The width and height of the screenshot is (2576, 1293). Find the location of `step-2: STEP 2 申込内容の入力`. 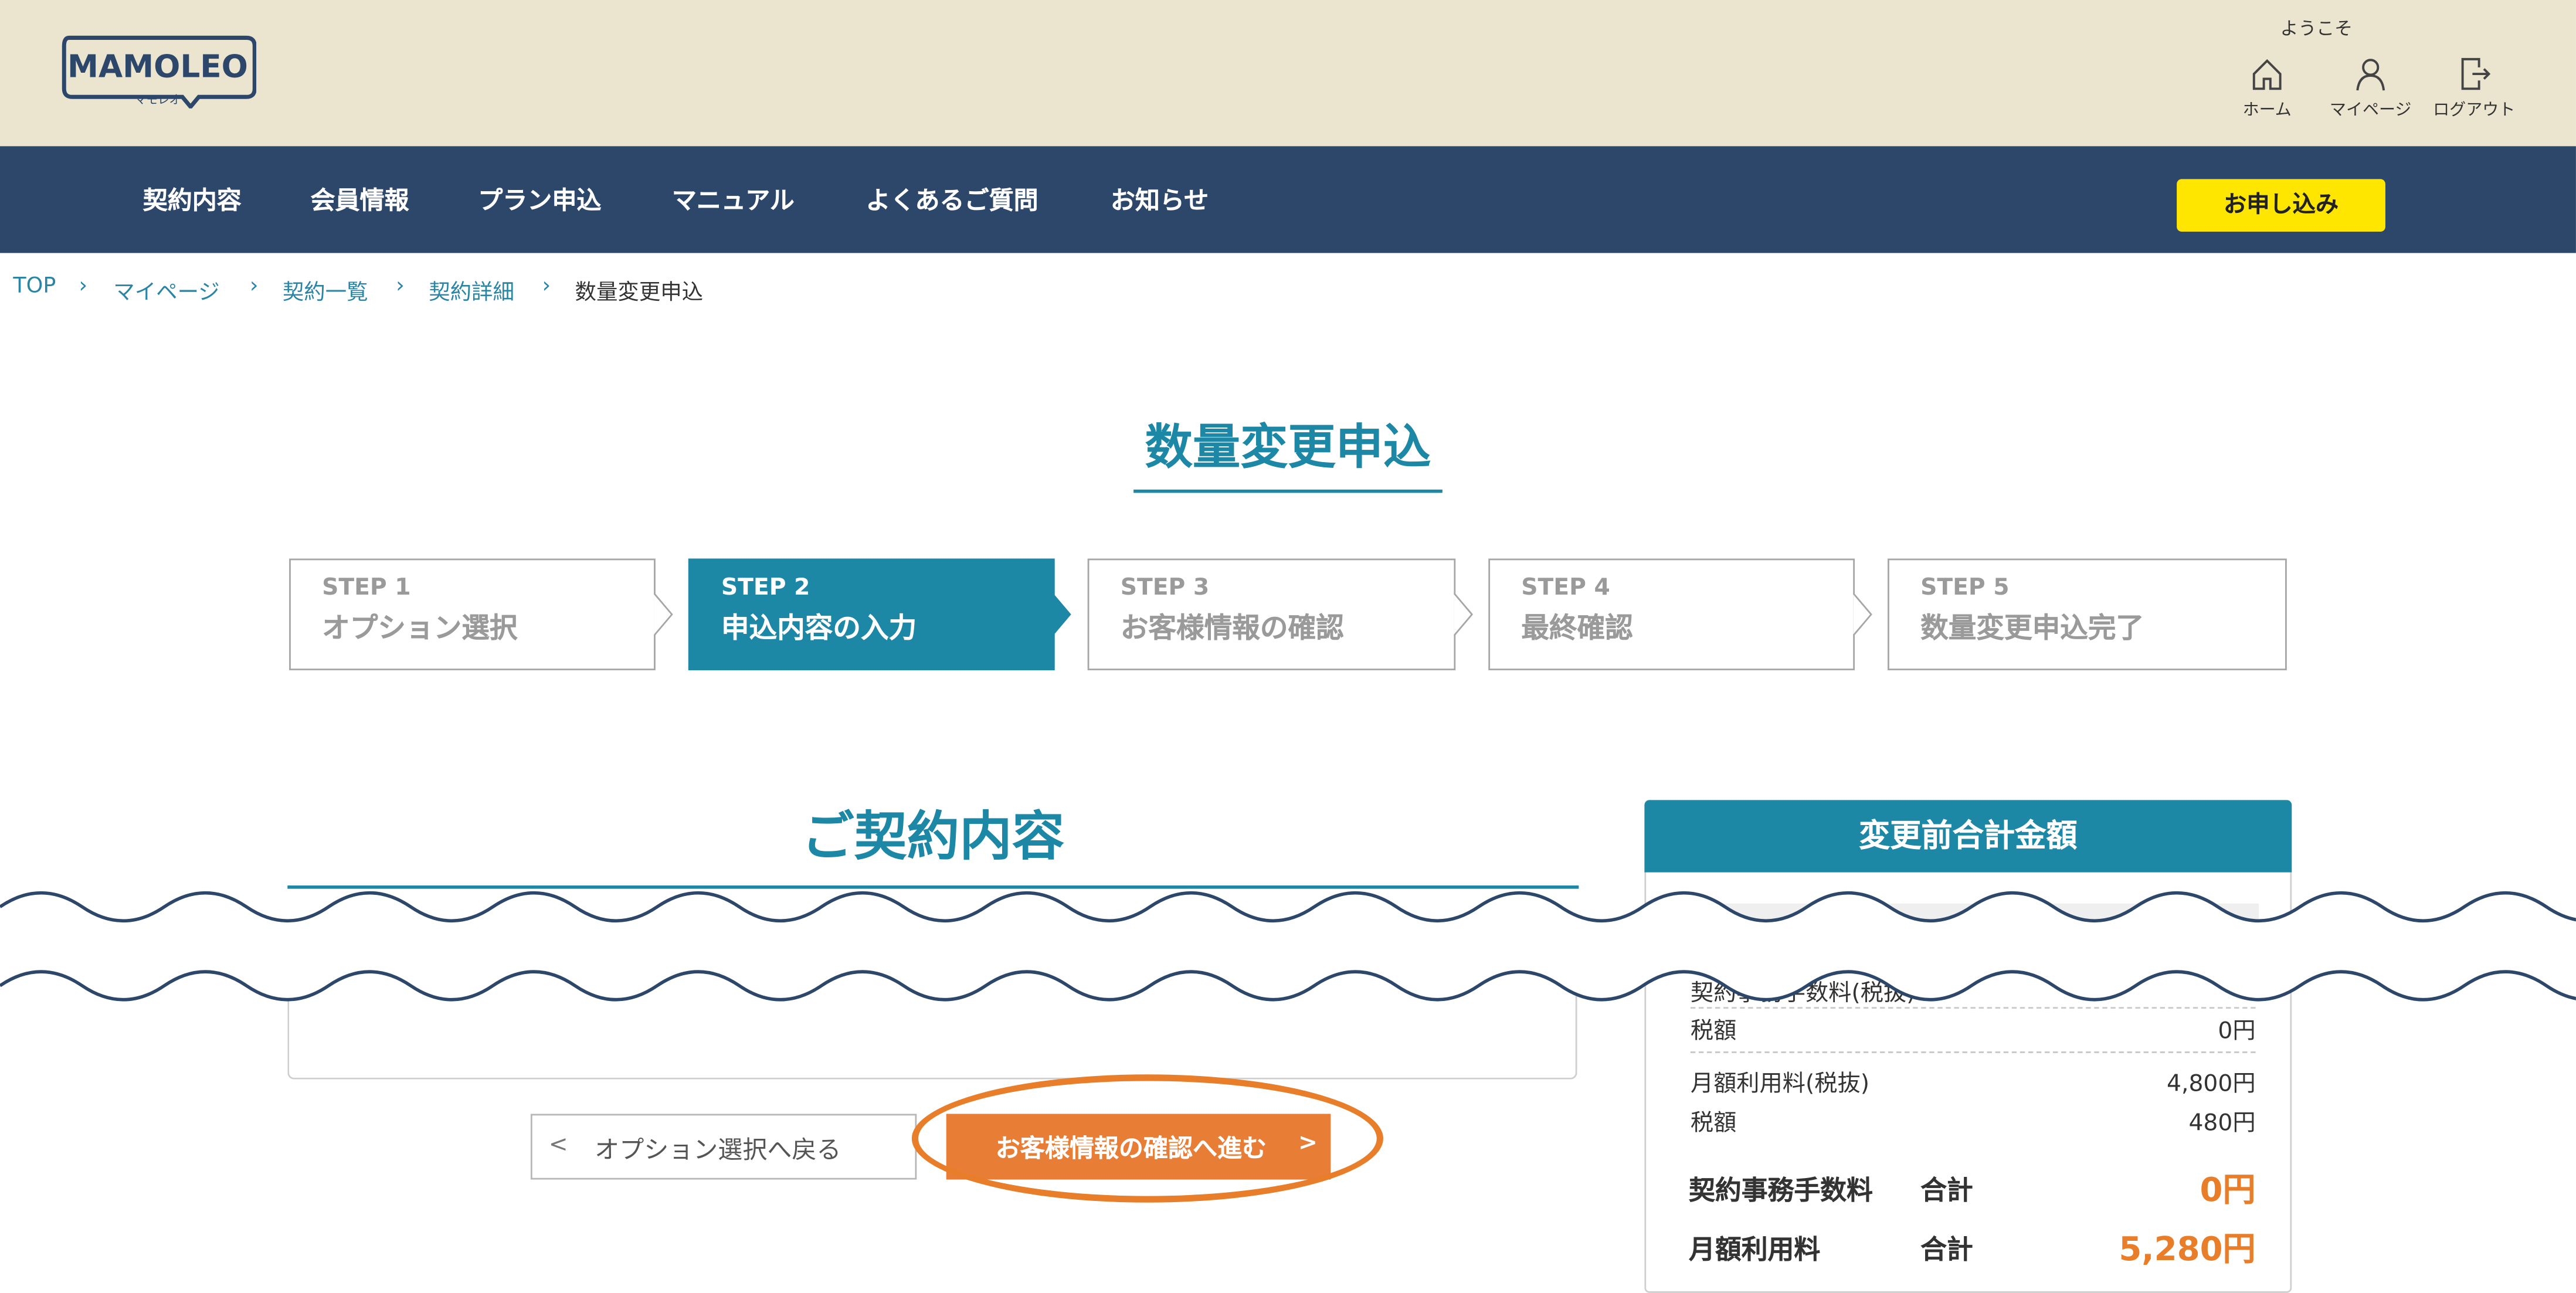

step-2: STEP 2 申込内容の入力 is located at coordinates (871, 614).